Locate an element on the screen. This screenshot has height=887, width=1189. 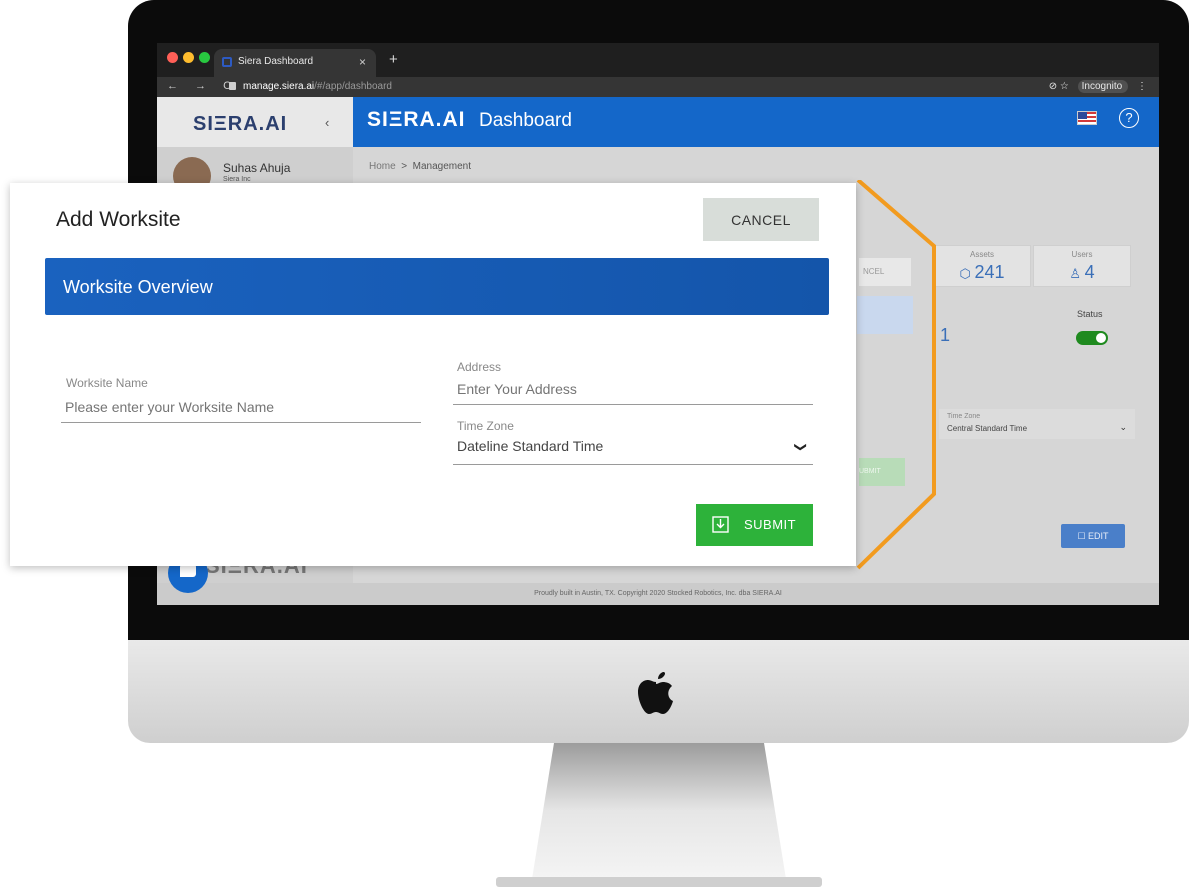
background-timezone-label: Time Zone is located at coordinates (964, 416).